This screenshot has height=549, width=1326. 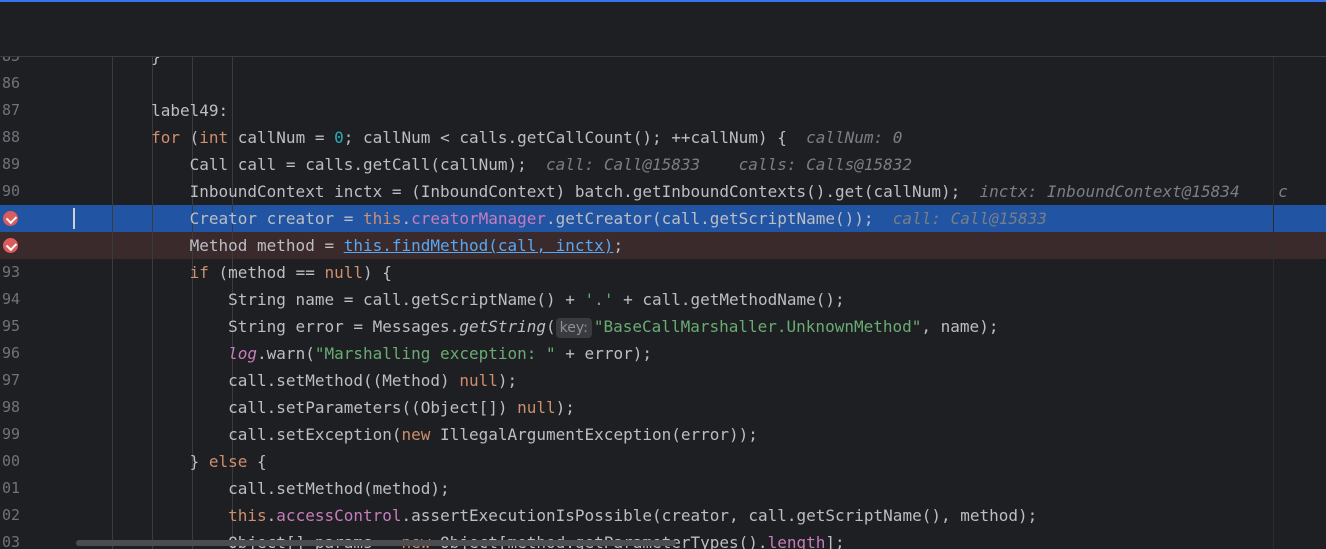 I want to click on code-token: IllegalArgumentException(error));, so click(x=599, y=434).